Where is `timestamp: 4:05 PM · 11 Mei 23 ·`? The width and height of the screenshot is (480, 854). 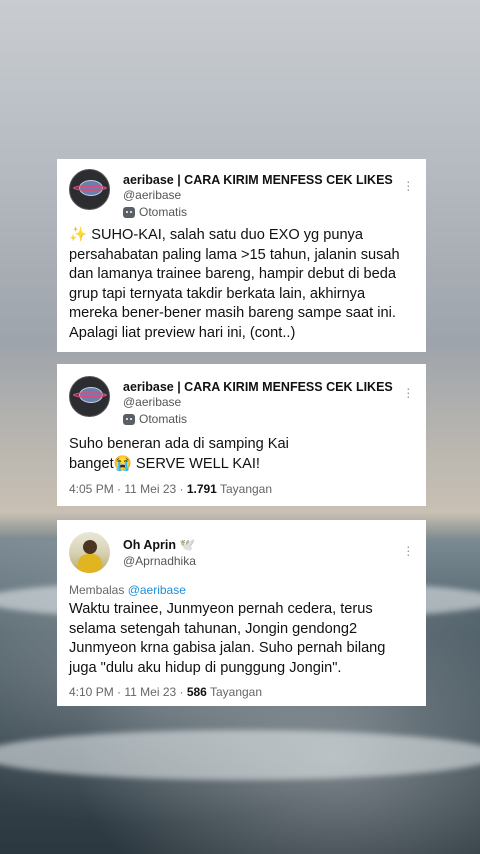 timestamp: 4:05 PM · 11 Mei 23 · is located at coordinates (128, 489).